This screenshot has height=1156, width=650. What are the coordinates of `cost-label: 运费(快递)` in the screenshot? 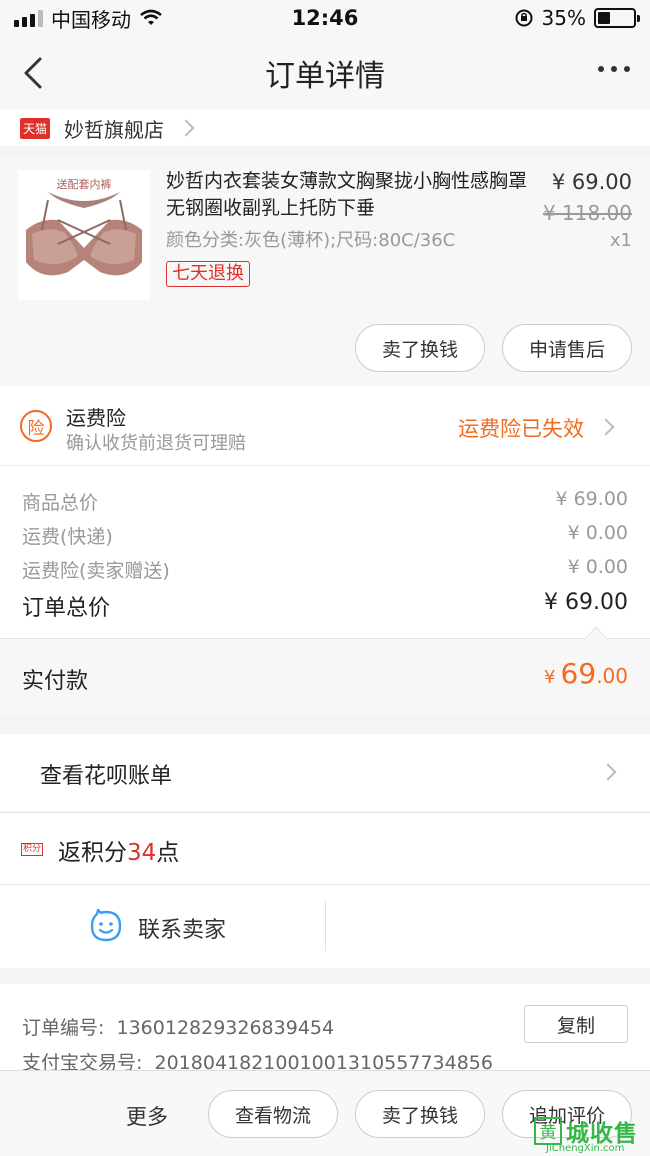 It's located at (67, 537).